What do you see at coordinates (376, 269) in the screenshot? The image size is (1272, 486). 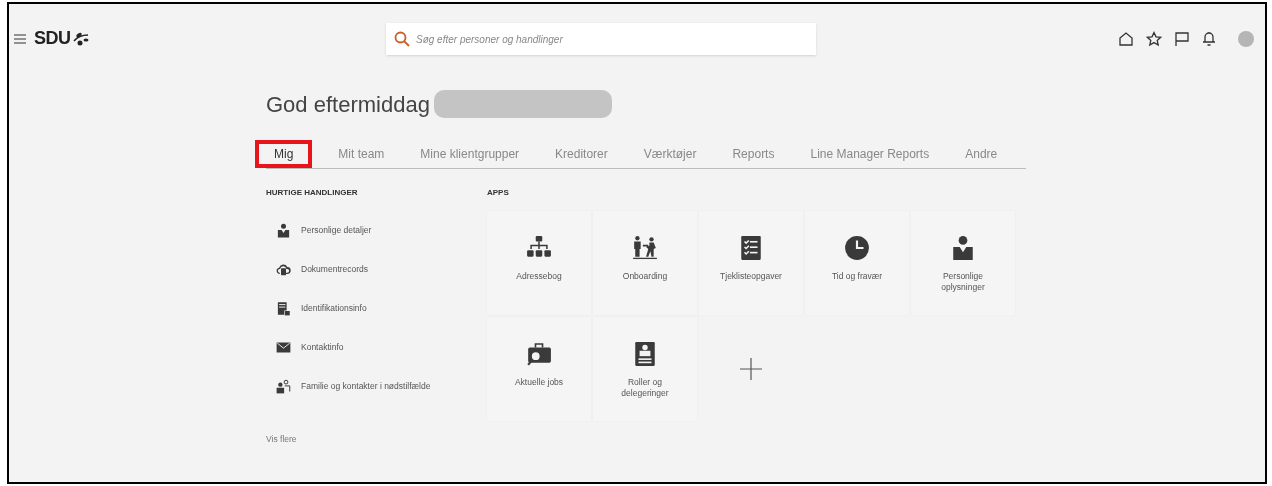 I see `quick-action-link: Dokumentrecords` at bounding box center [376, 269].